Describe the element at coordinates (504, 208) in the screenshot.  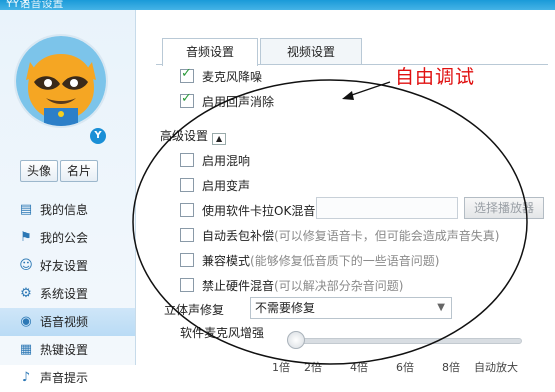
I see `select-player-button: 选择播放器` at that location.